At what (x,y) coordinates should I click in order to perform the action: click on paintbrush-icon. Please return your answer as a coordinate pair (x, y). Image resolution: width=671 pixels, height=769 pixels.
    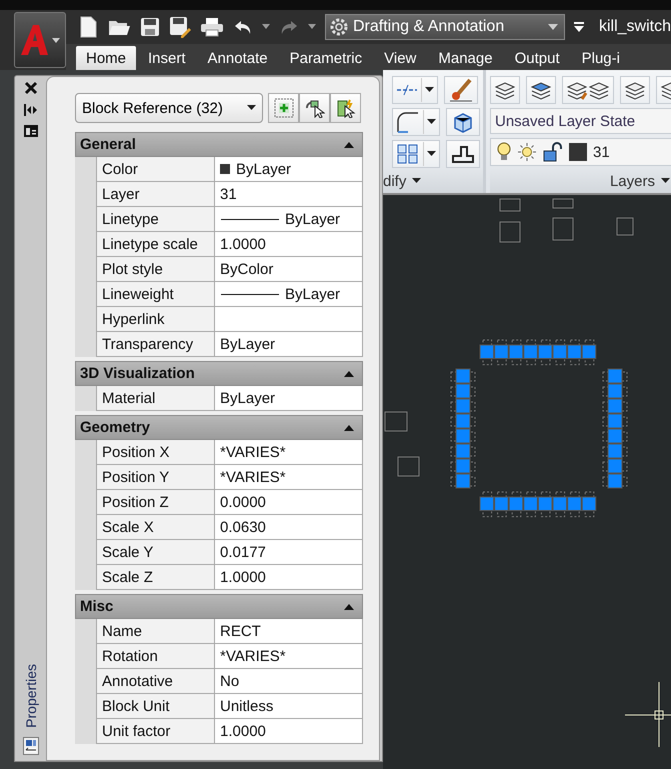
    Looking at the image, I should click on (461, 90).